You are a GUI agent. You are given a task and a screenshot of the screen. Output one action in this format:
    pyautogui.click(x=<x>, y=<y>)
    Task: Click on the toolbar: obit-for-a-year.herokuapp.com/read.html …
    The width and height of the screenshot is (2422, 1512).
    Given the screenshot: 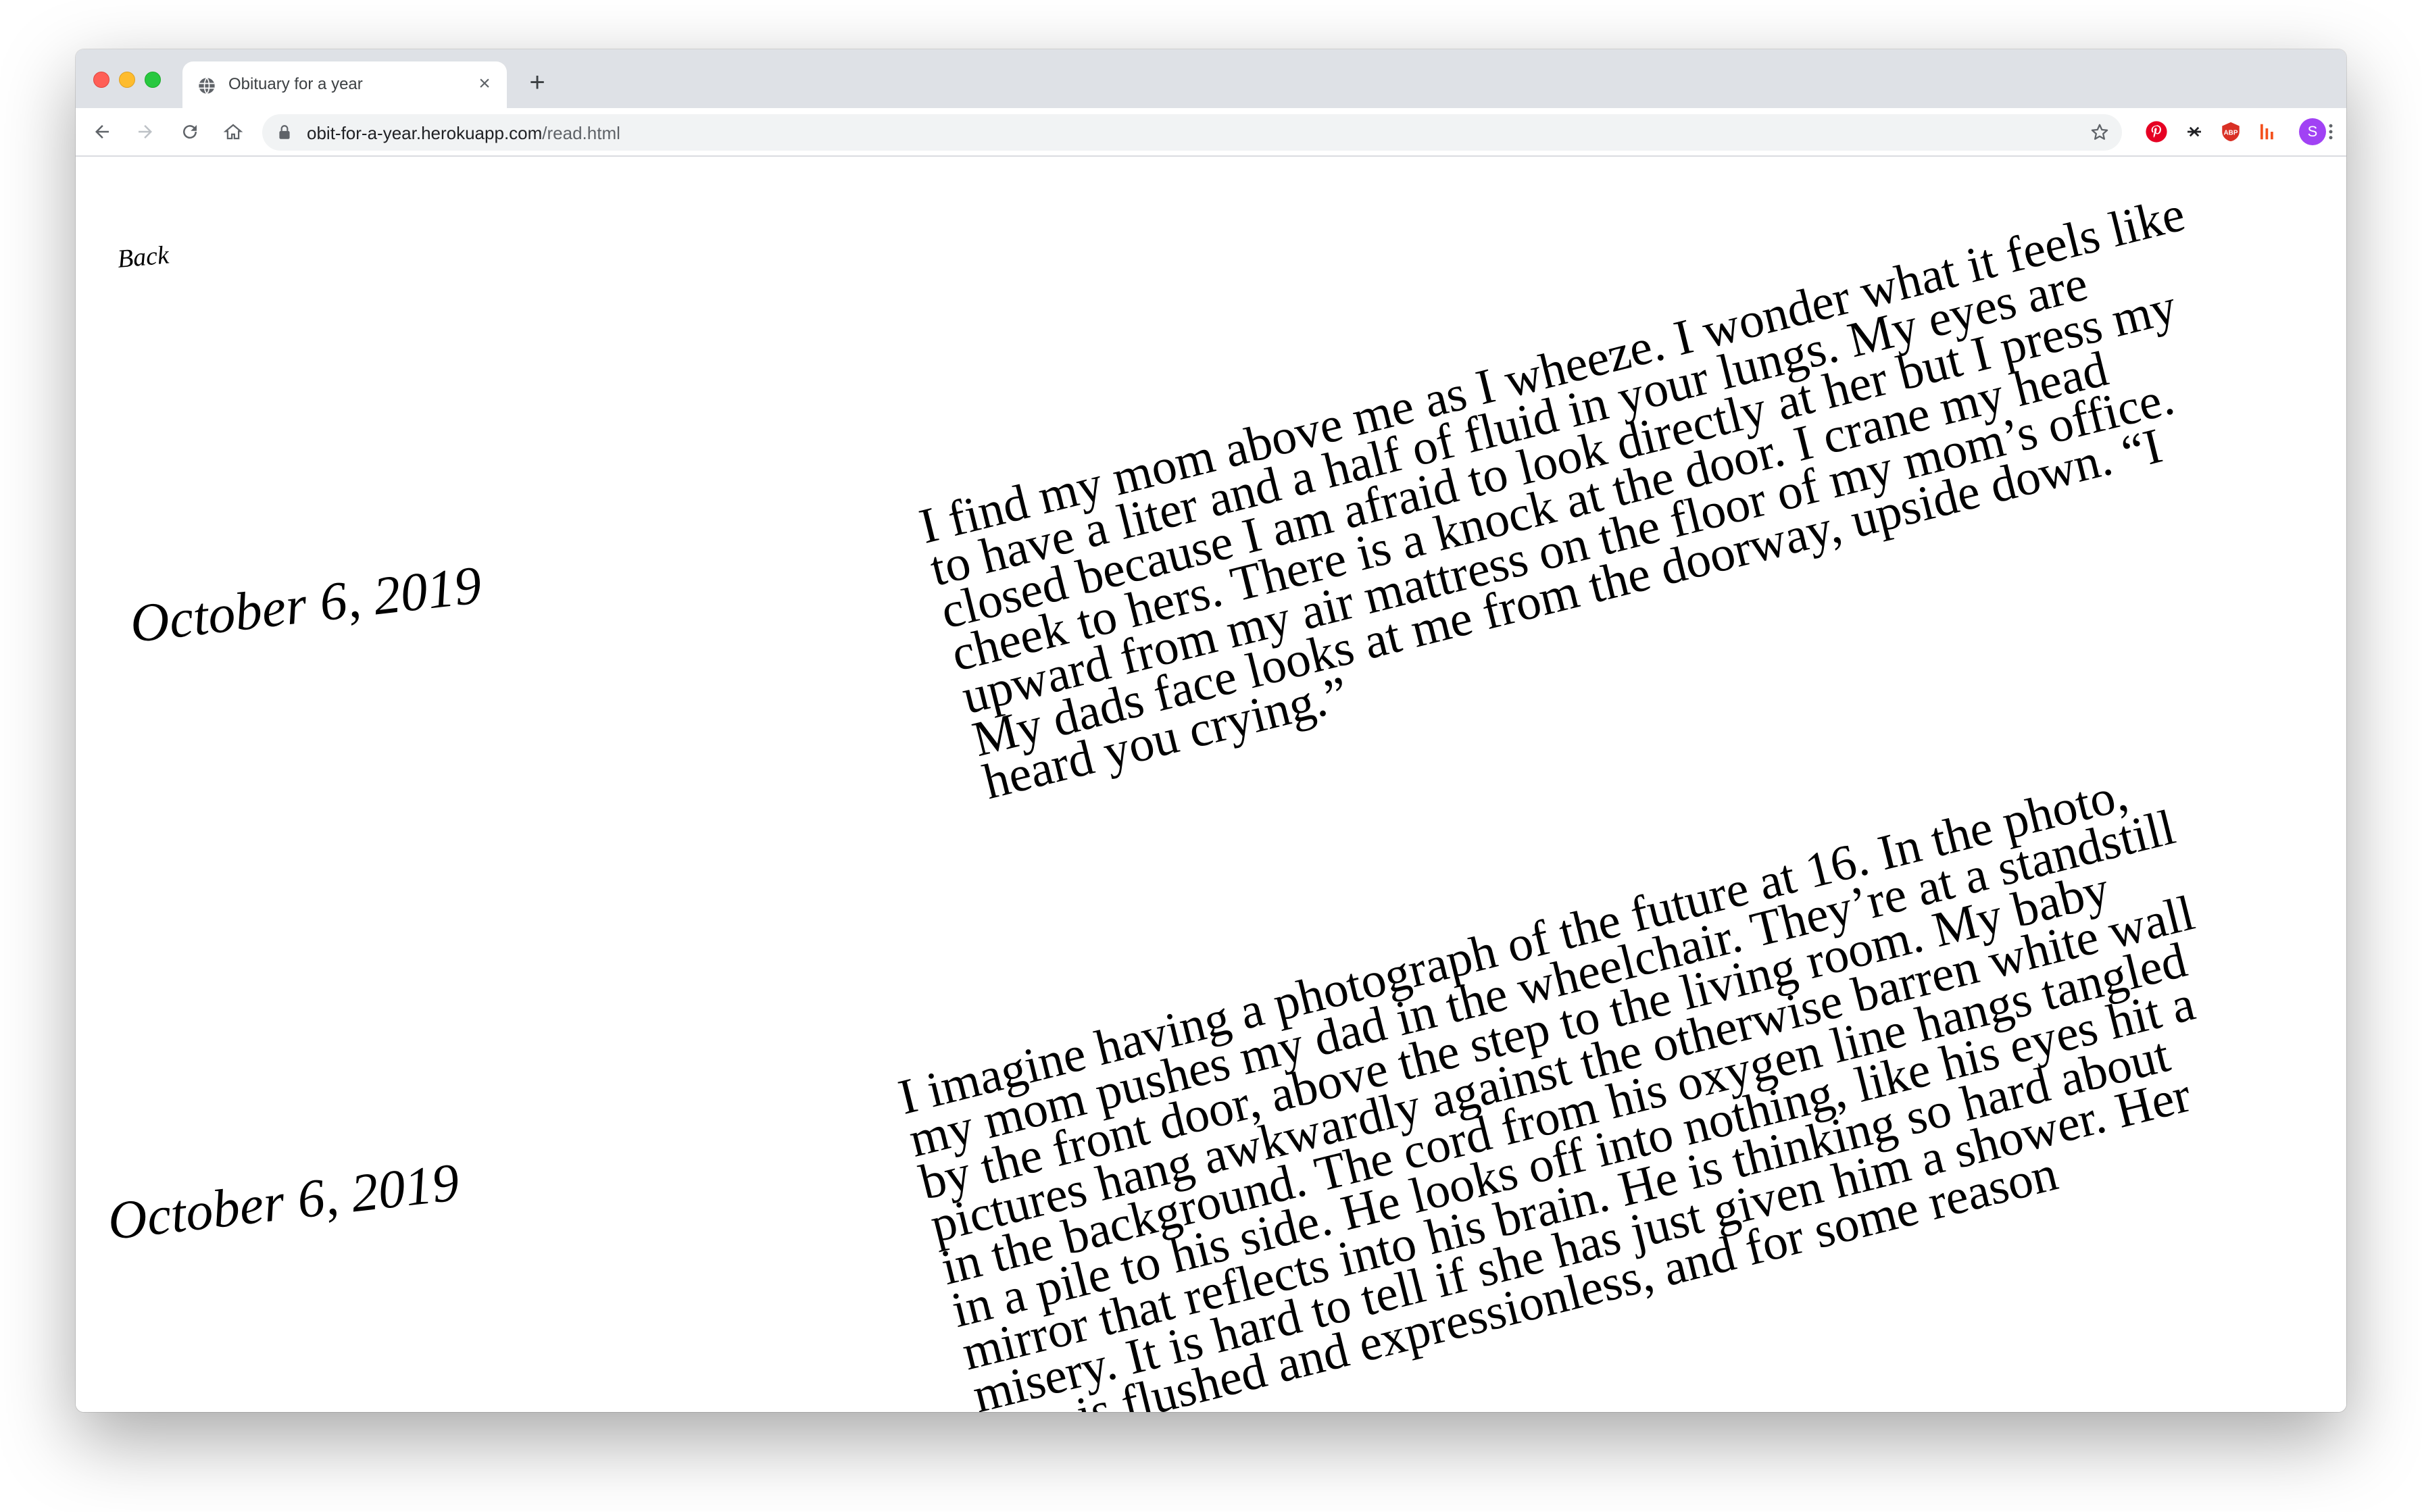 What is the action you would take?
    pyautogui.click(x=1211, y=132)
    